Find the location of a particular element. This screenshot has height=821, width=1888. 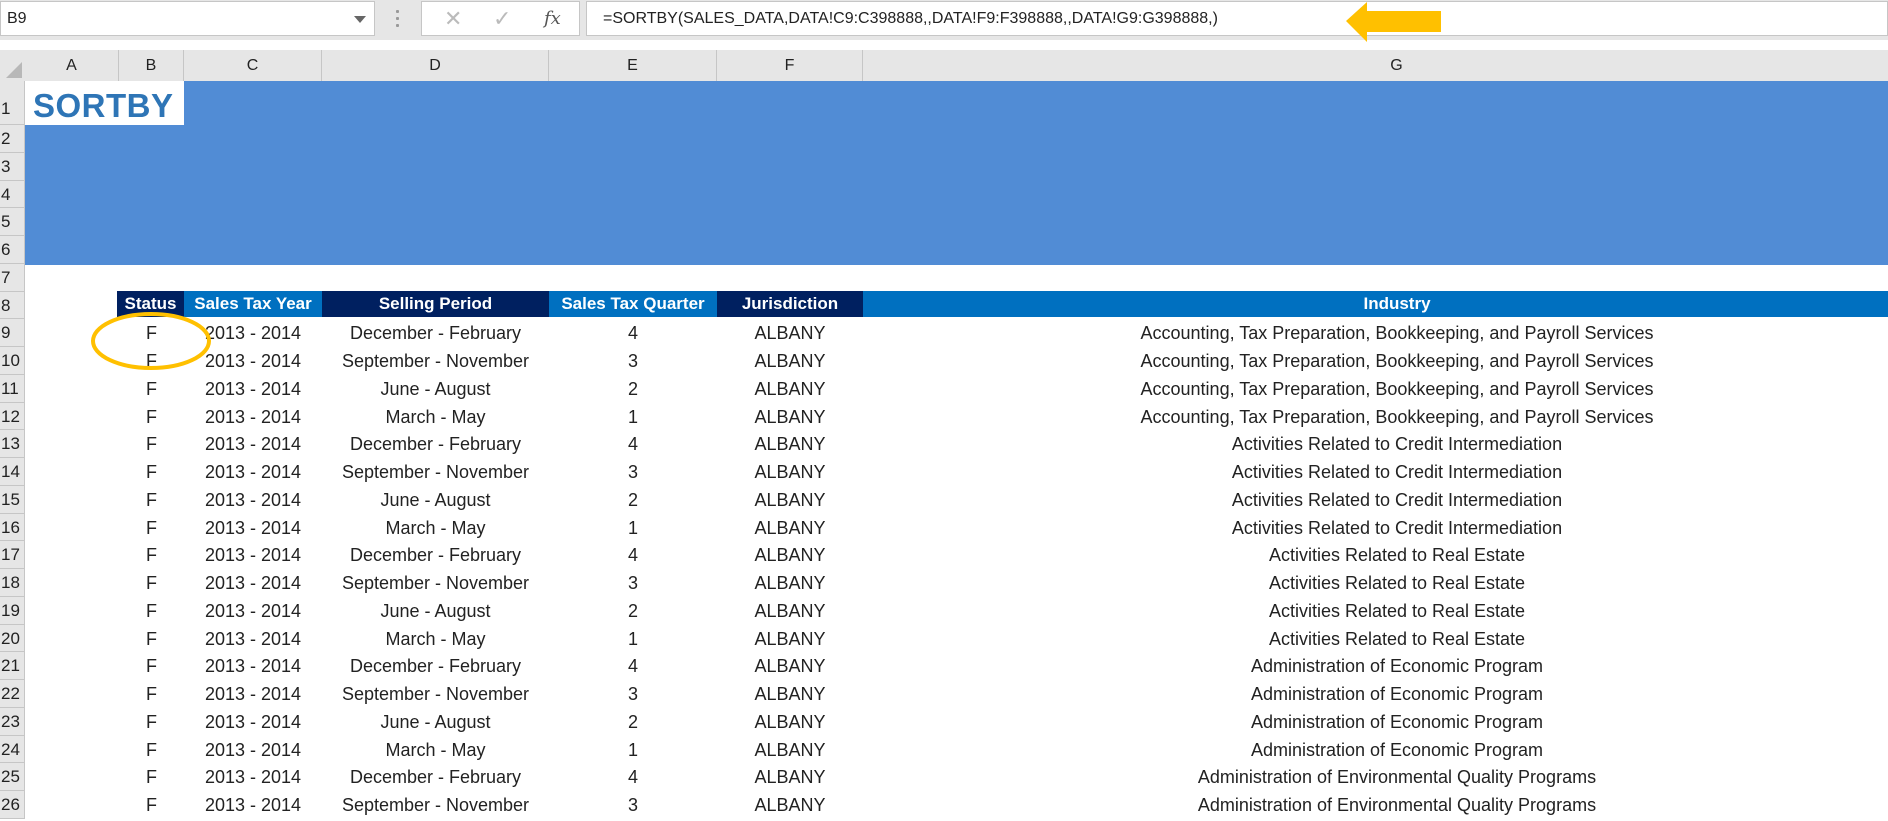

row-header-26: 26 is located at coordinates (12, 805).